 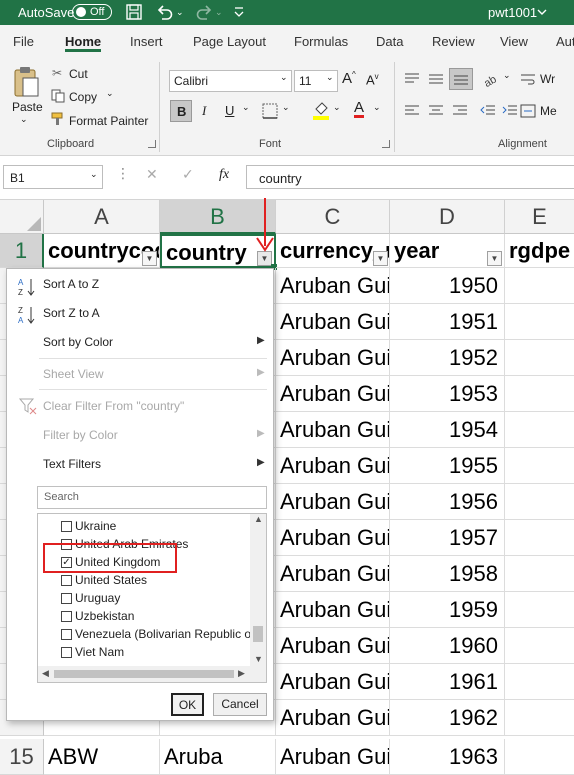 What do you see at coordinates (230, 81) in the screenshot?
I see `font-name-box: Calibri ⌄` at bounding box center [230, 81].